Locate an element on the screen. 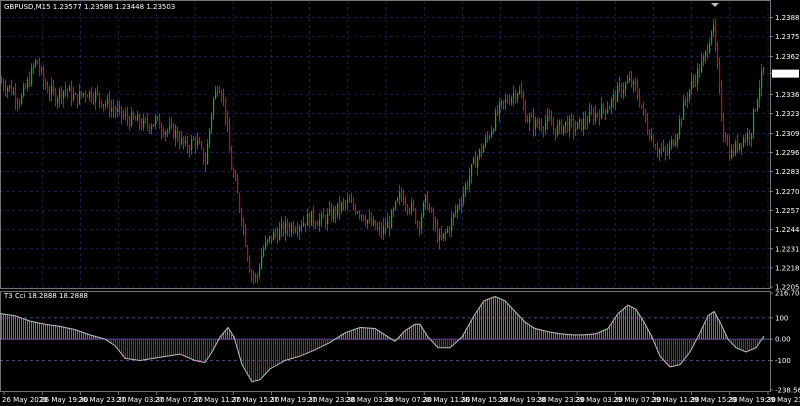  price-tick-label: 1.23885 is located at coordinates (787, 18).